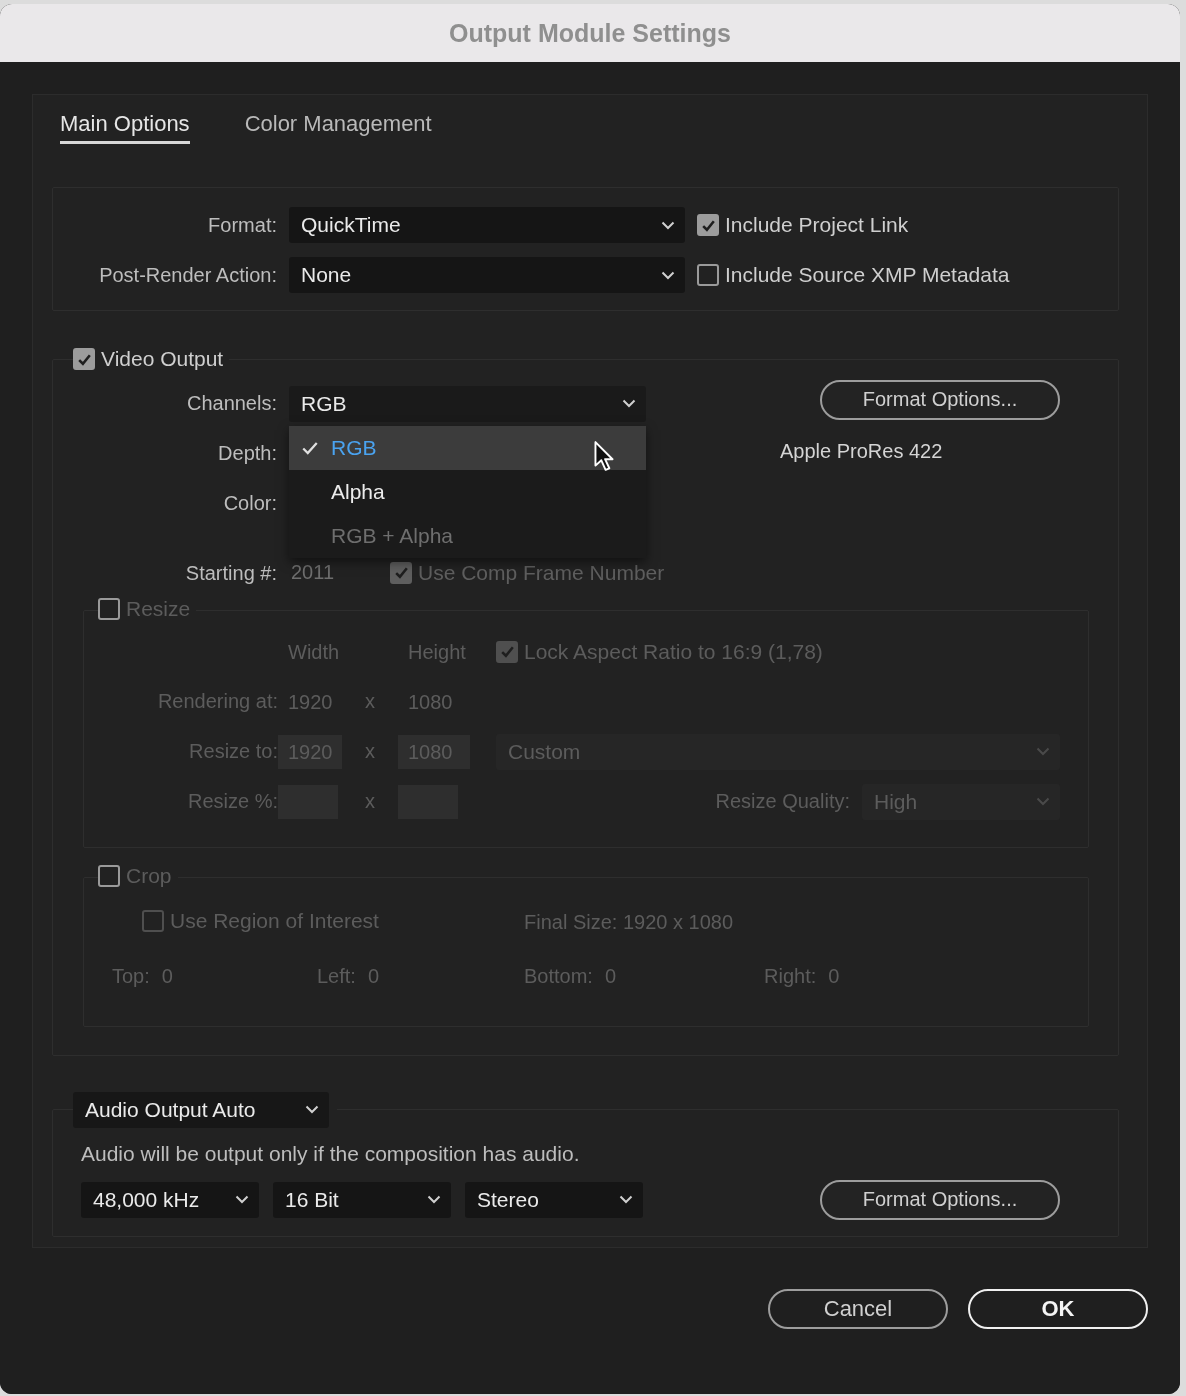 Image resolution: width=1186 pixels, height=1396 pixels. What do you see at coordinates (162, 359) in the screenshot?
I see `section-label: Video Output` at bounding box center [162, 359].